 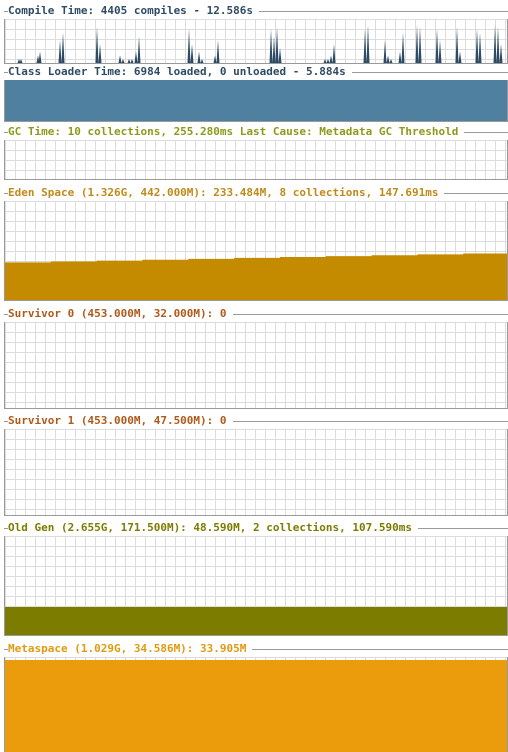 I want to click on compile-time-graph, so click(x=260, y=44).